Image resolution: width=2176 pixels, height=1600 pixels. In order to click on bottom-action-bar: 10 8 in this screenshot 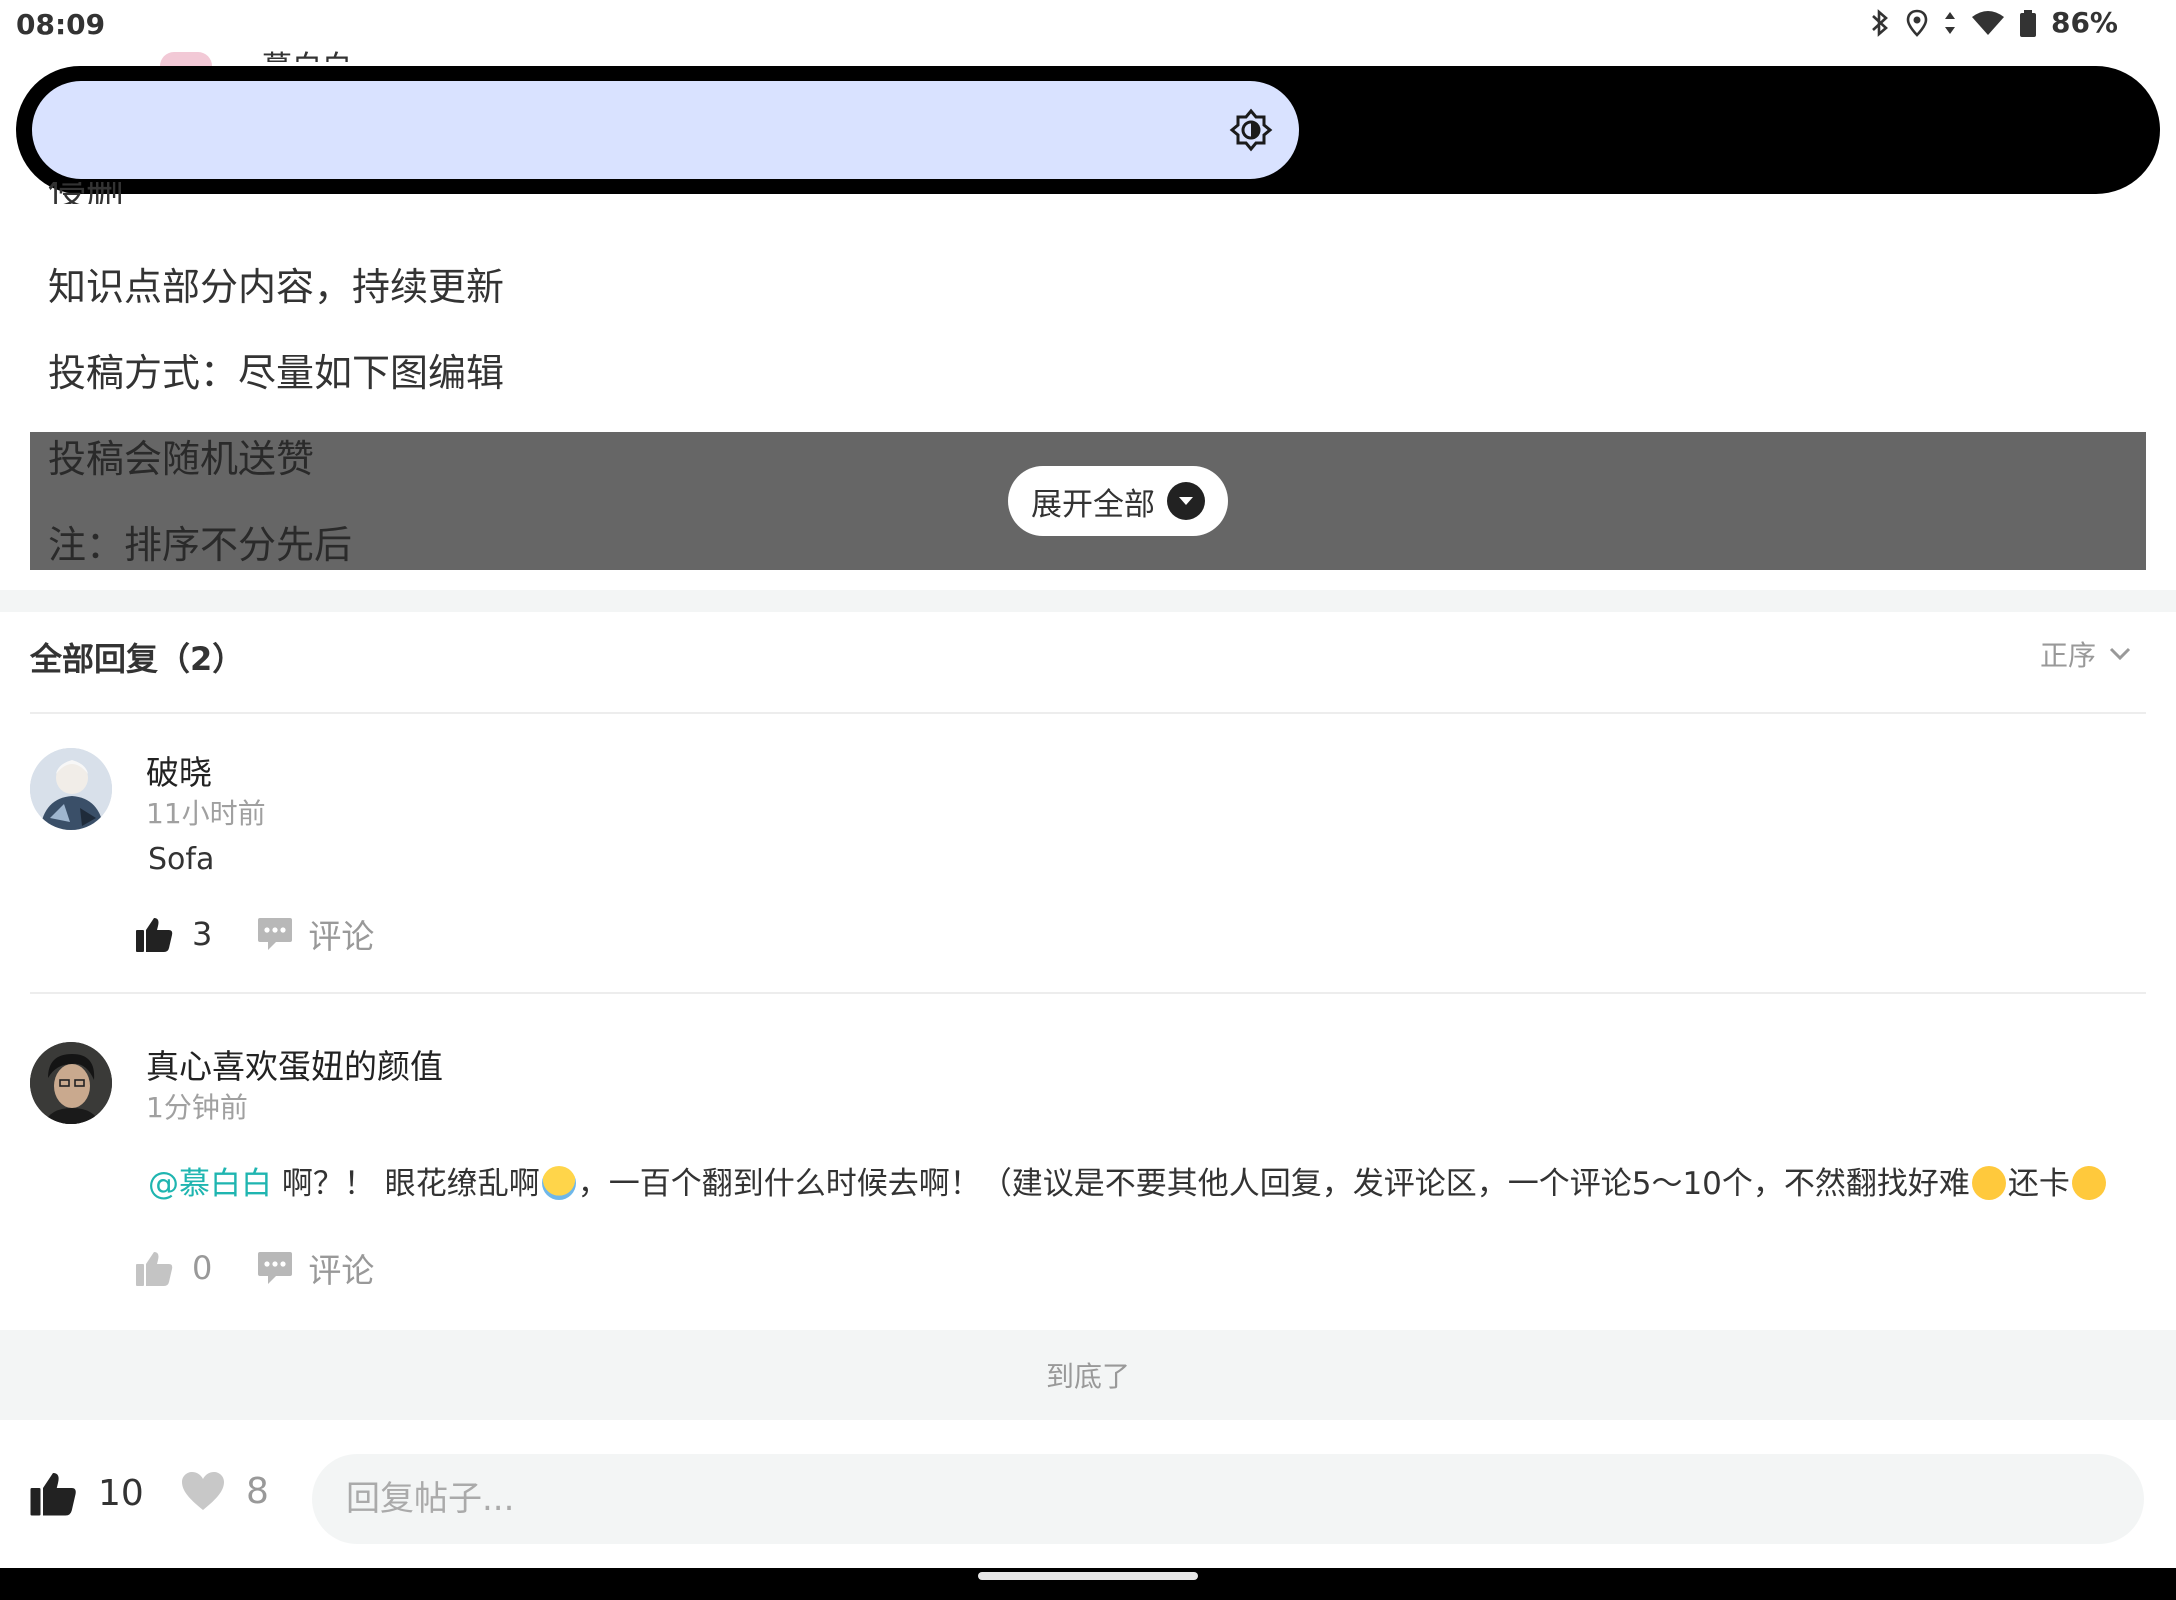, I will do `click(1088, 1494)`.